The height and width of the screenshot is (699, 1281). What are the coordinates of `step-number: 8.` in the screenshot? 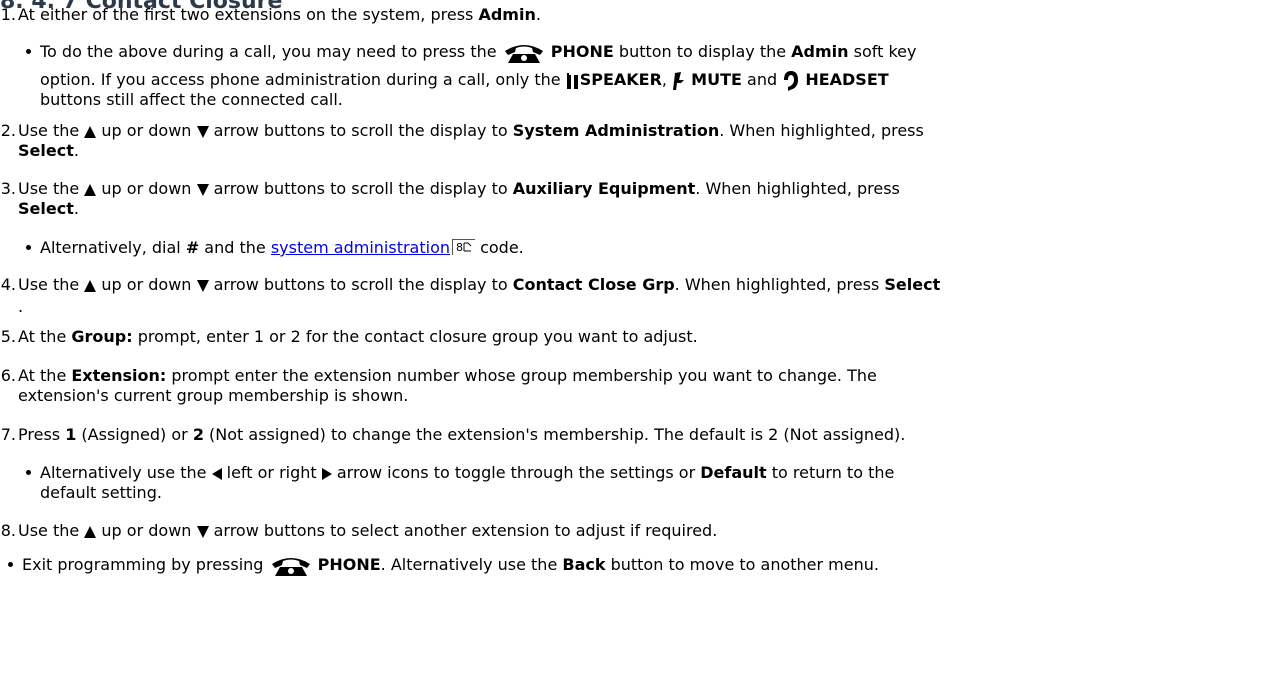 It's located at (8, 530).